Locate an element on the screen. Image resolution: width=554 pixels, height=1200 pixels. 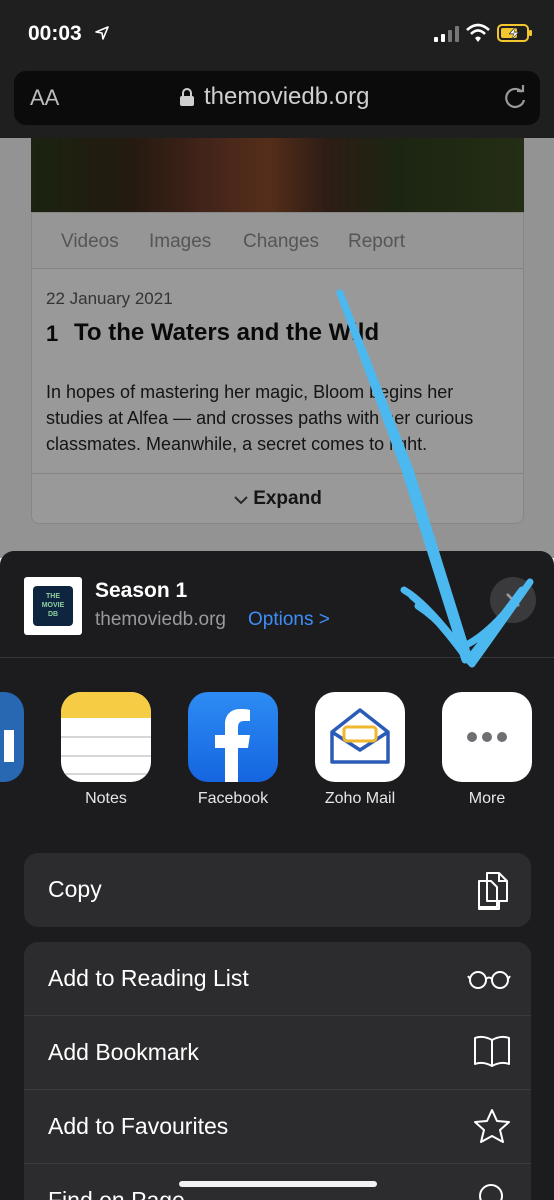
share-apps-row: In Notes Facebook Zoho Mail More is located at coordinates (277, 733).